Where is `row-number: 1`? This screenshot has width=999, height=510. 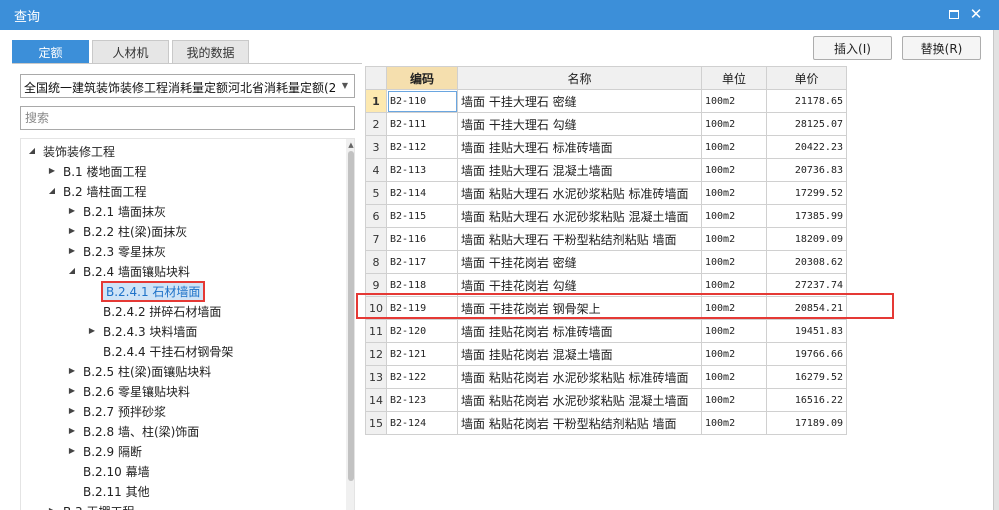
row-number: 1 is located at coordinates (376, 101).